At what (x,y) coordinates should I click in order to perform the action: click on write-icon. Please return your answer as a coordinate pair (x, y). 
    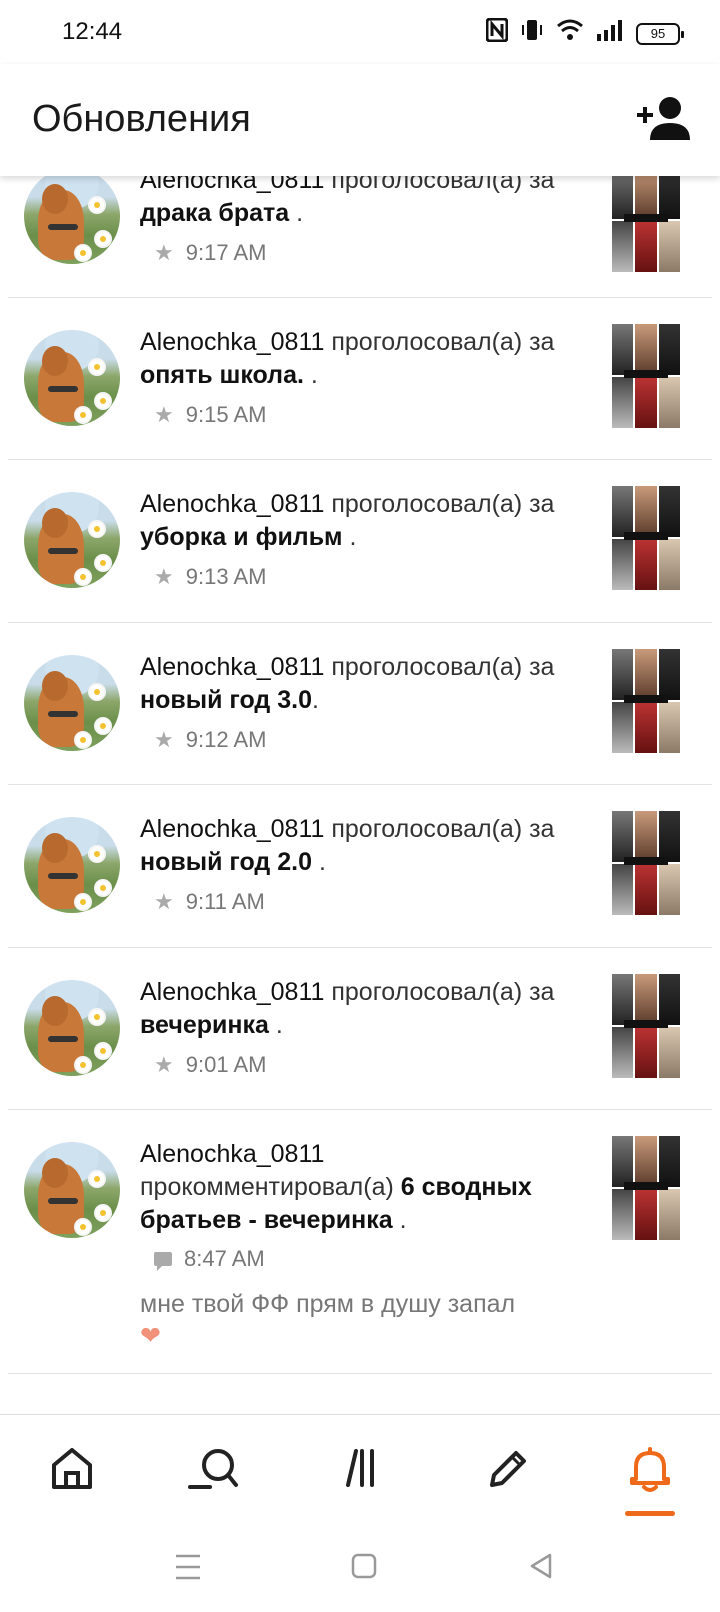
    Looking at the image, I should click on (508, 1469).